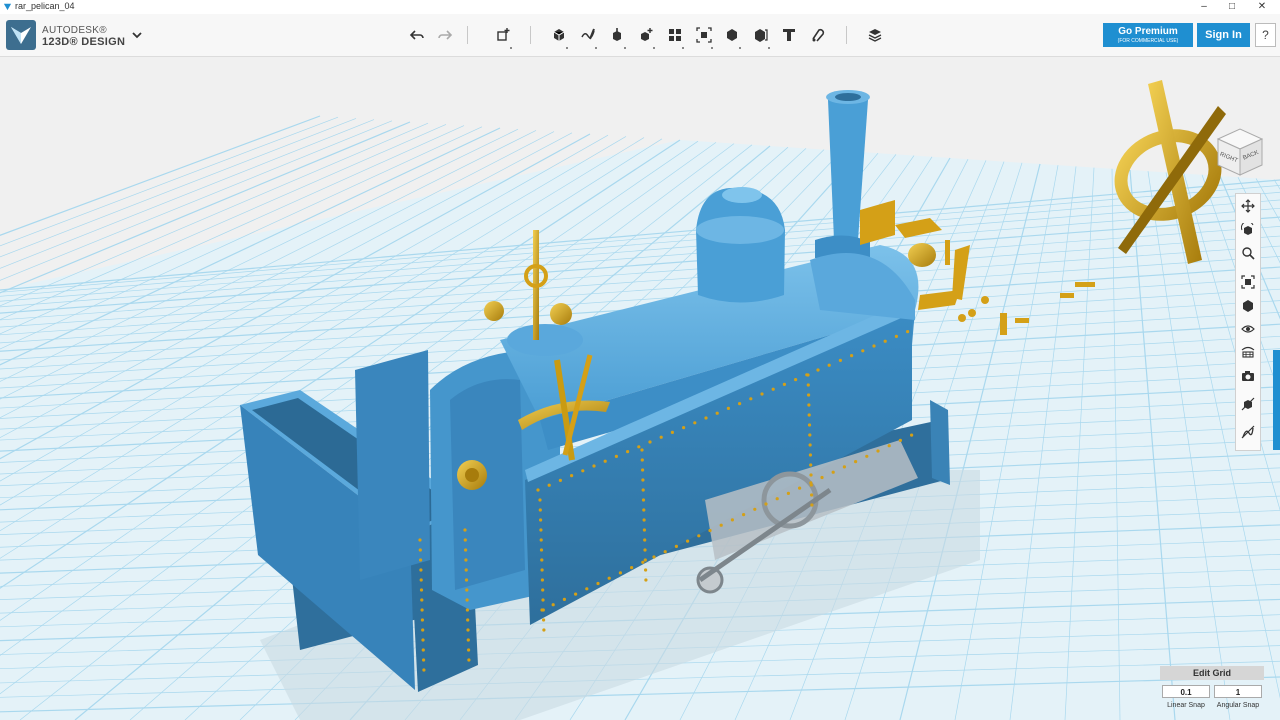 This screenshot has height=720, width=1280. I want to click on close-button: ✕, so click(1262, 7).